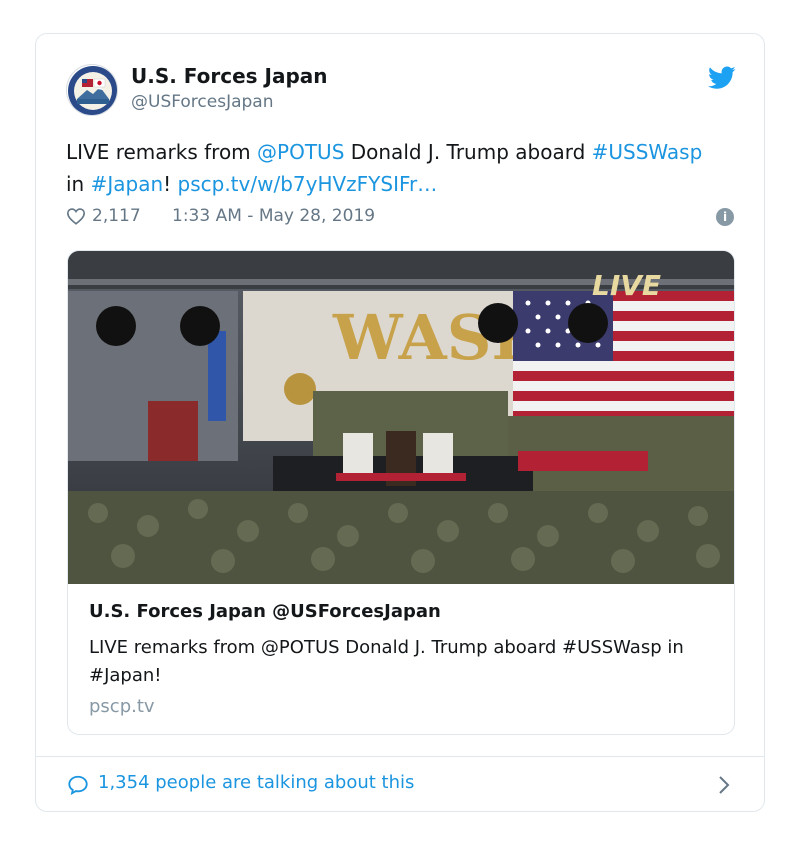 Image resolution: width=800 pixels, height=864 pixels. I want to click on avatar, so click(92, 90).